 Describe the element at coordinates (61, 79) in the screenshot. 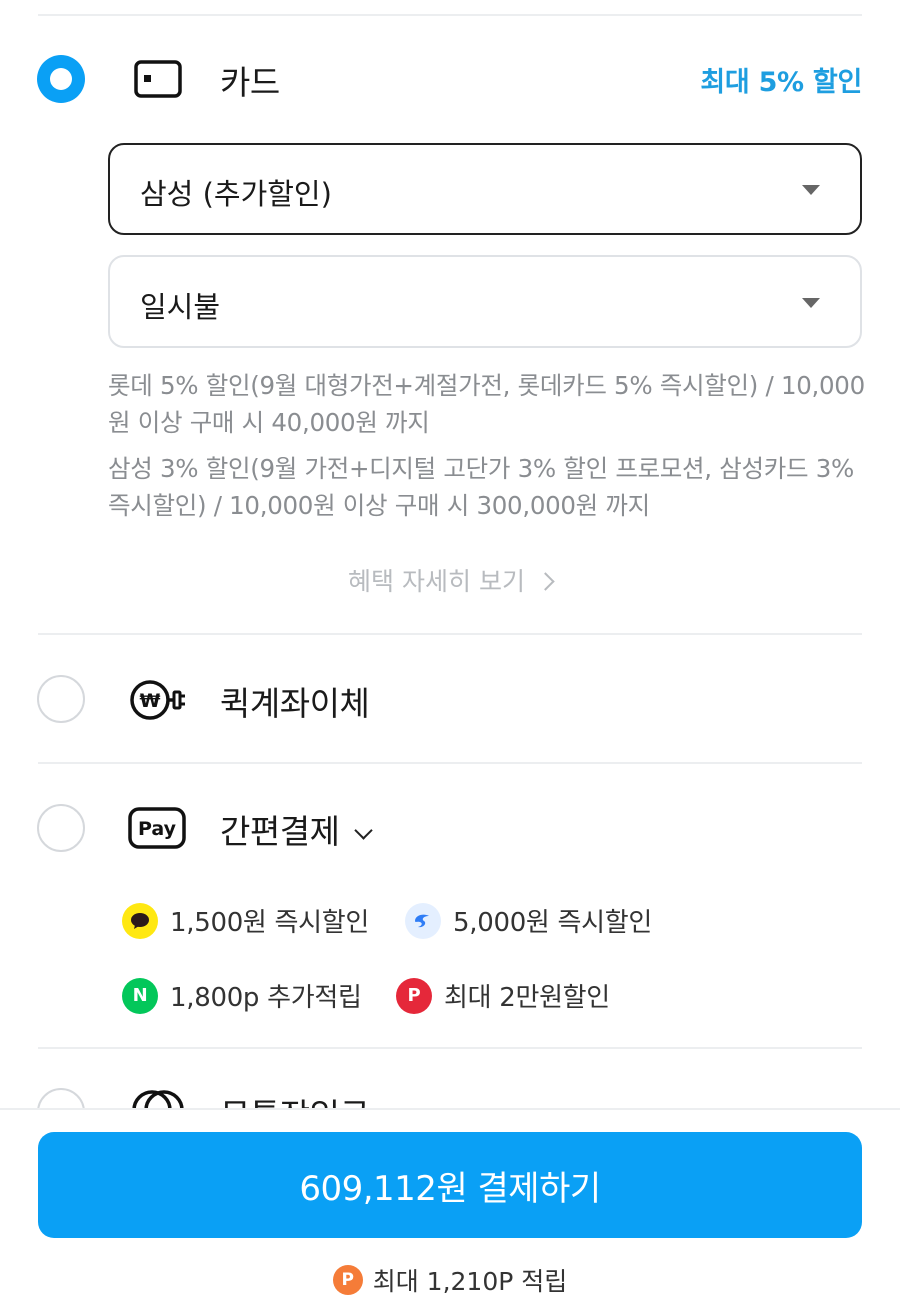

I see `card-radio` at that location.